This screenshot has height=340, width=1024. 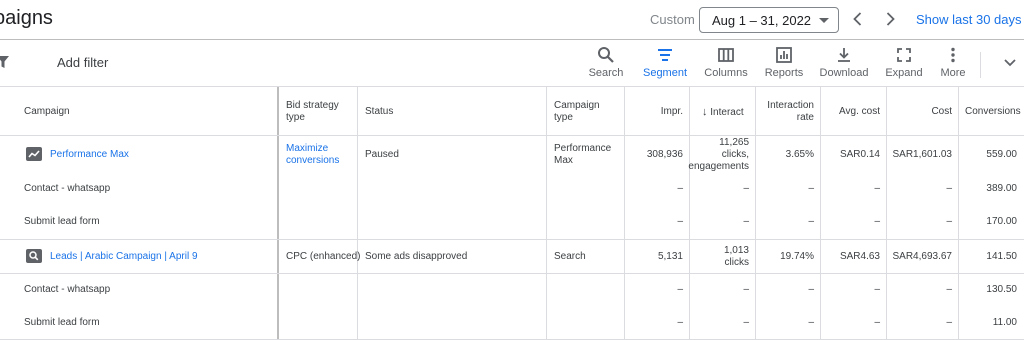 I want to click on search-label: Search, so click(x=606, y=73).